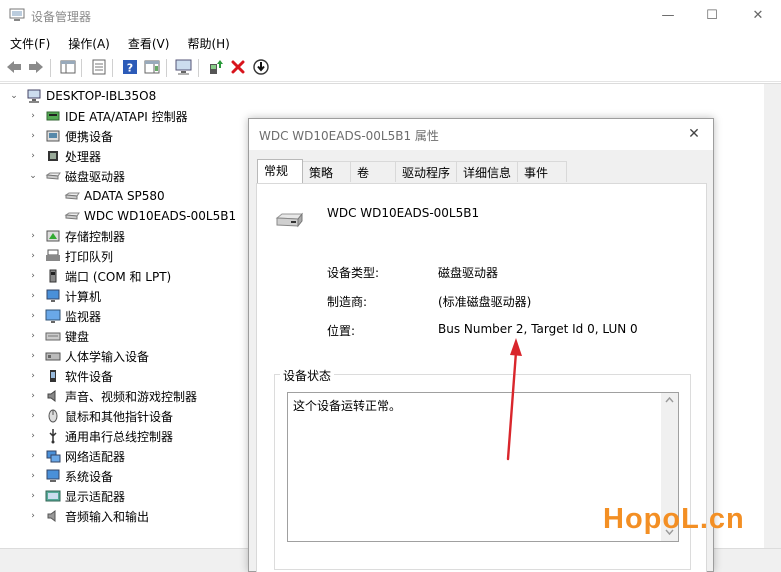  I want to click on tree-item-label: 便携设备, so click(89, 136).